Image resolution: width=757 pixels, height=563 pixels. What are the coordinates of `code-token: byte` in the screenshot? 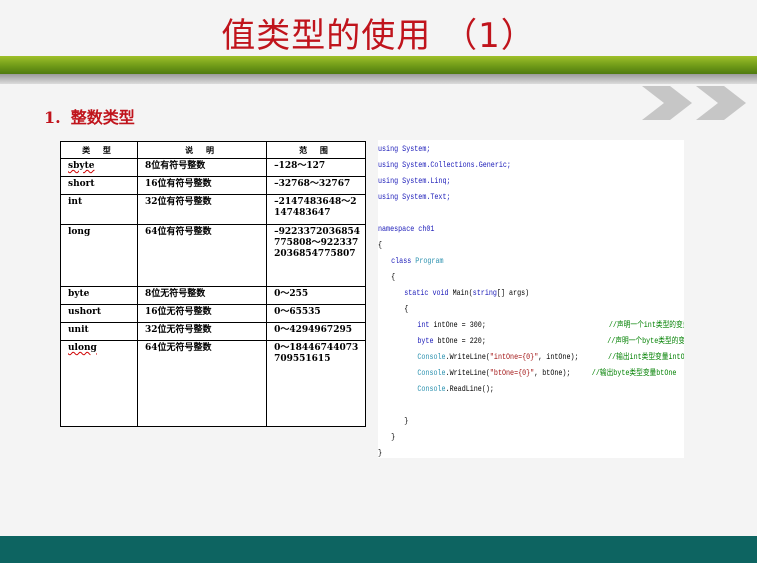 It's located at (425, 341).